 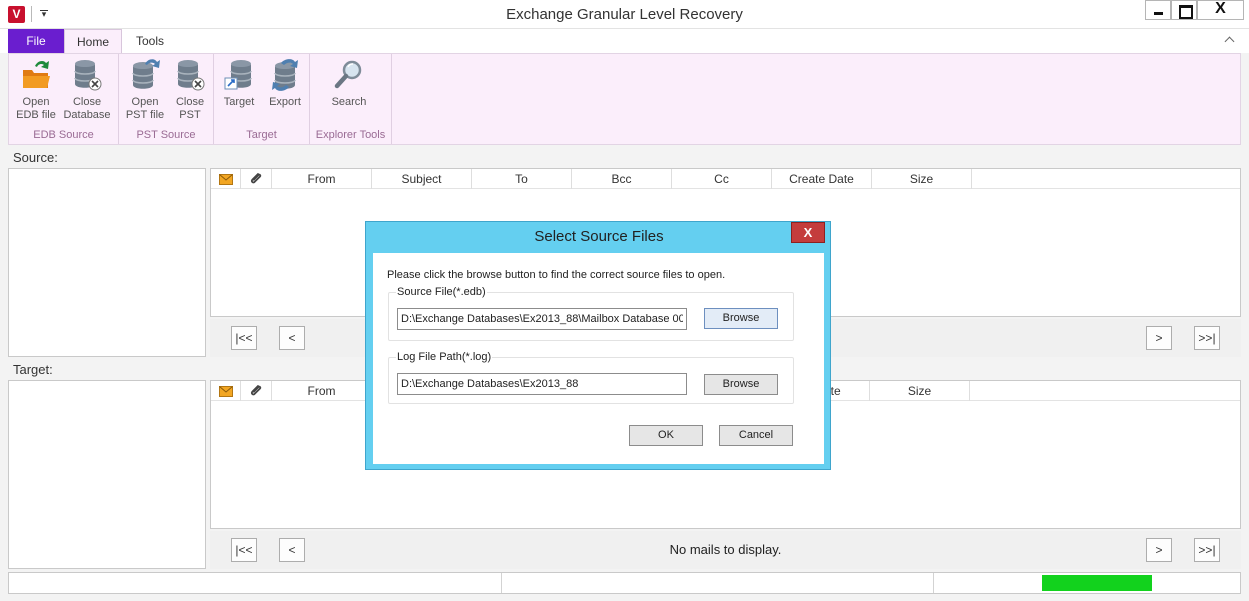 What do you see at coordinates (35, 157) in the screenshot?
I see `source-section-label: Source:` at bounding box center [35, 157].